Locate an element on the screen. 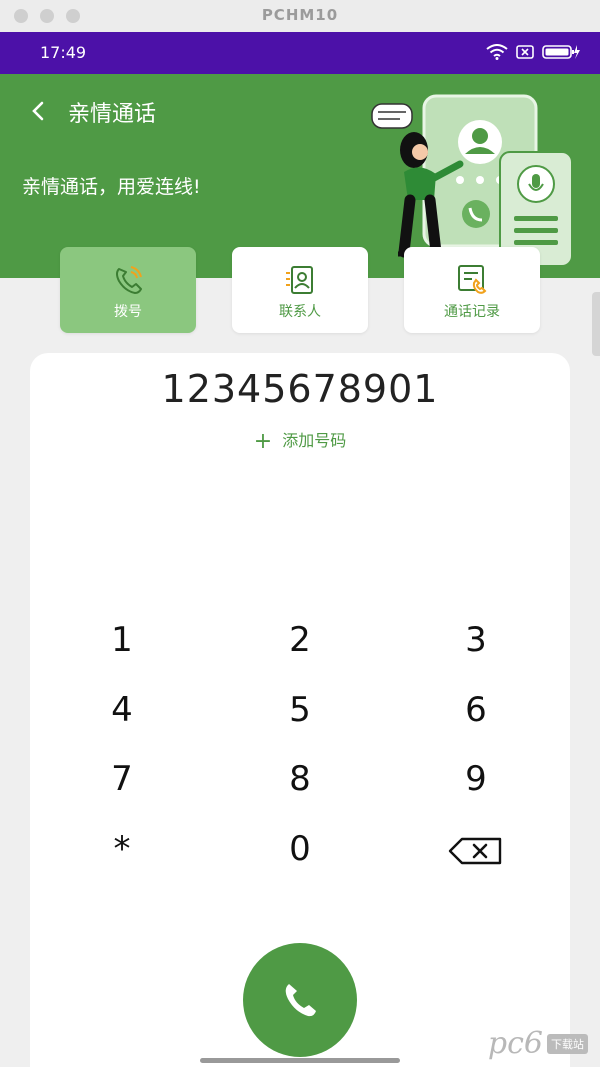  backspace-button is located at coordinates (476, 849).